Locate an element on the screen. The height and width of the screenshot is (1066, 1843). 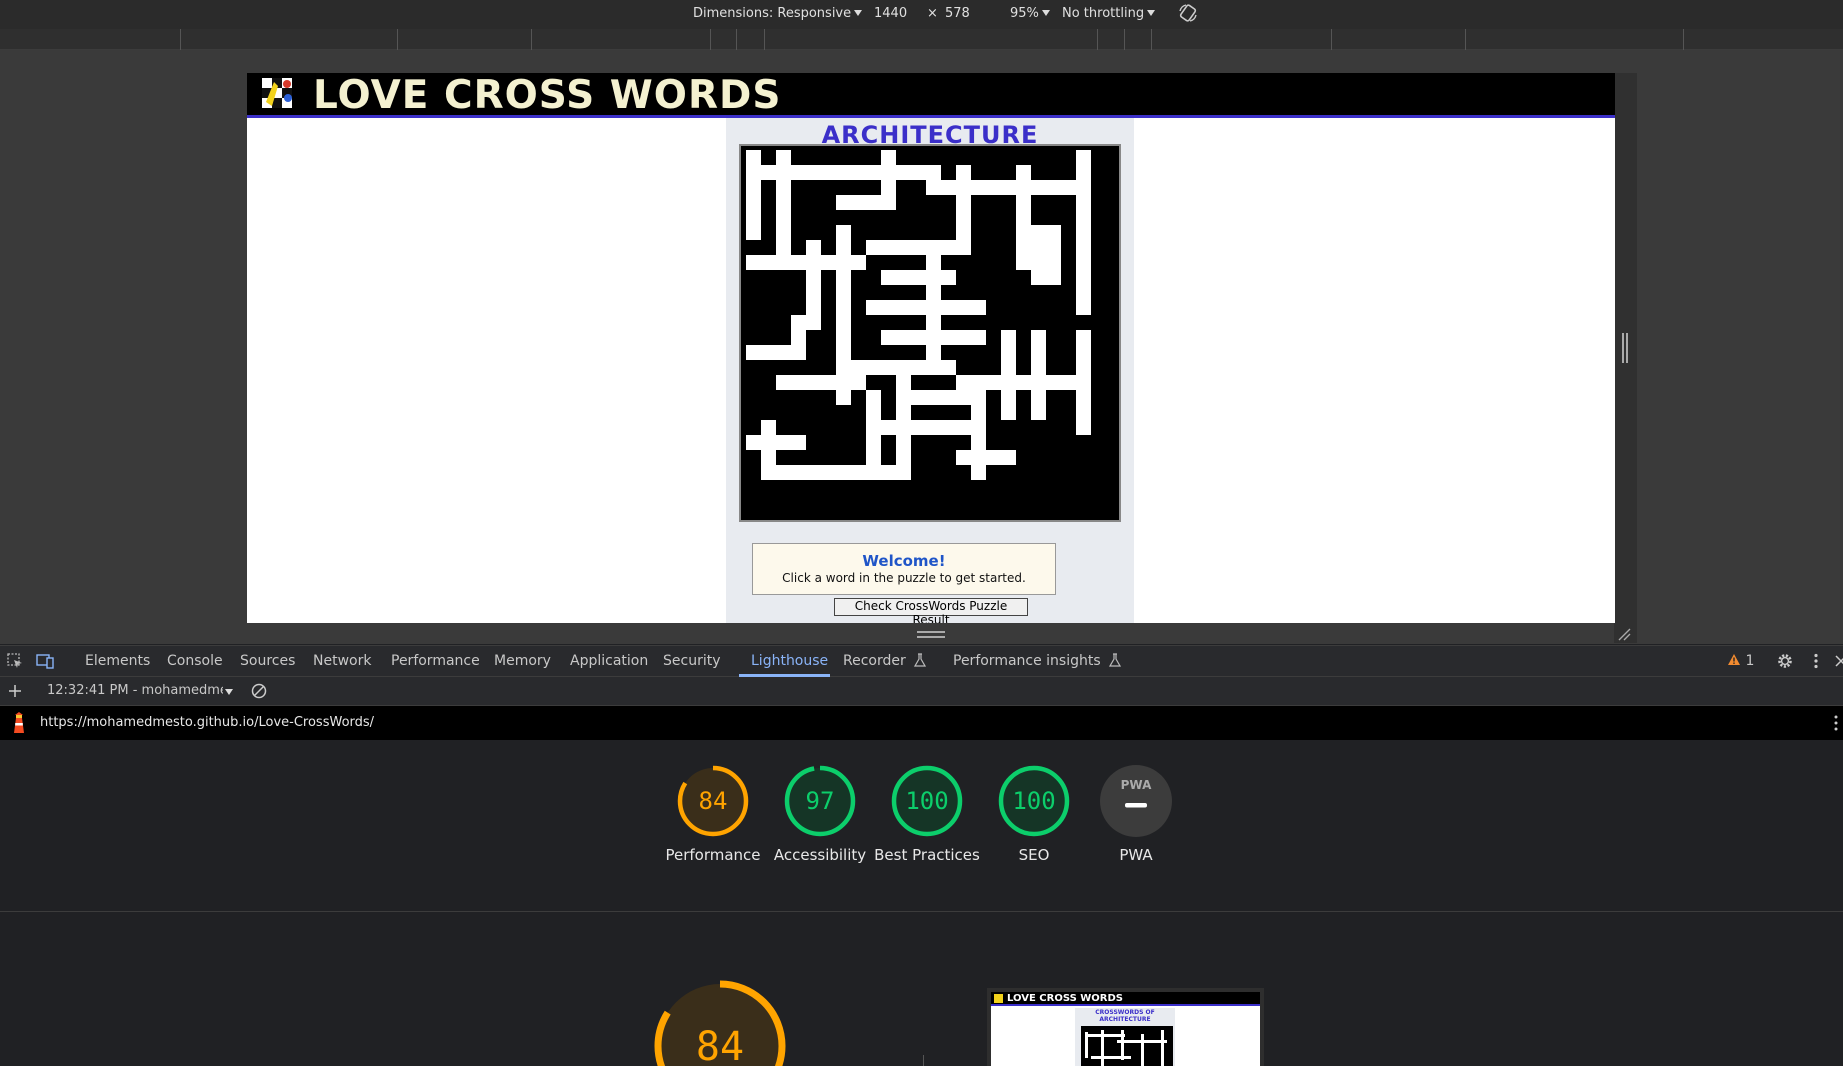
tab-performance-insights: Performance insights is located at coordinates (1037, 661).